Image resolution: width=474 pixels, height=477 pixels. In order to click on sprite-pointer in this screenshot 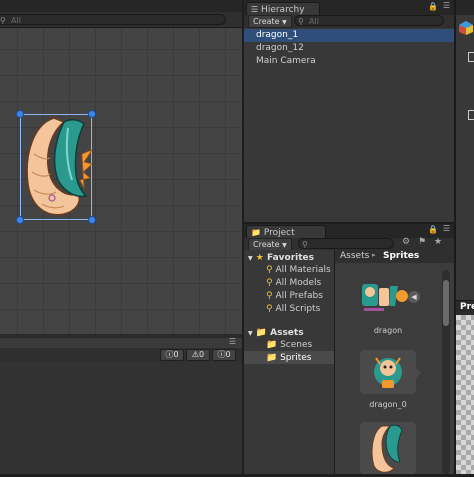, I will do `click(418, 373)`.